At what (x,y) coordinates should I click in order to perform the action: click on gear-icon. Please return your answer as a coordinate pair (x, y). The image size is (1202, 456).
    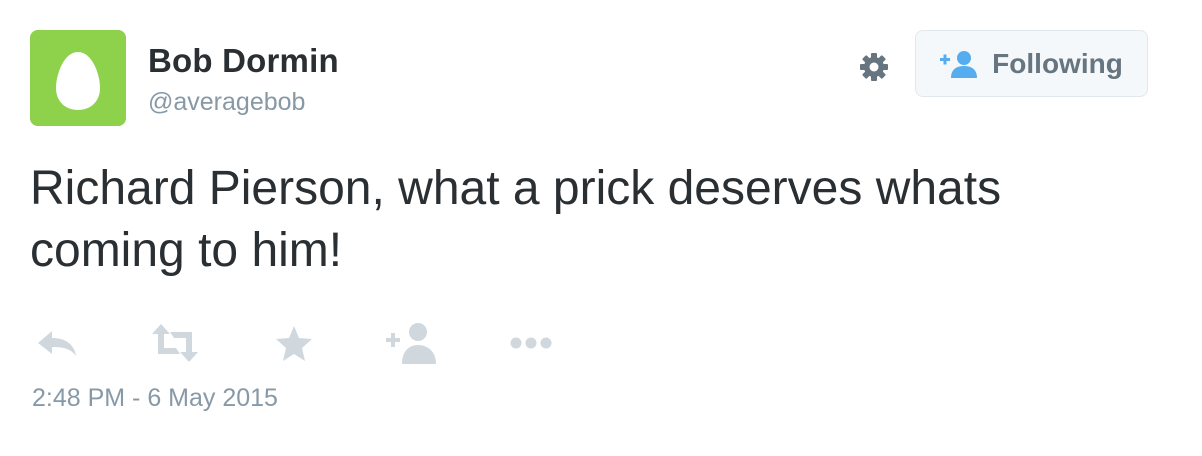
    Looking at the image, I should click on (874, 67).